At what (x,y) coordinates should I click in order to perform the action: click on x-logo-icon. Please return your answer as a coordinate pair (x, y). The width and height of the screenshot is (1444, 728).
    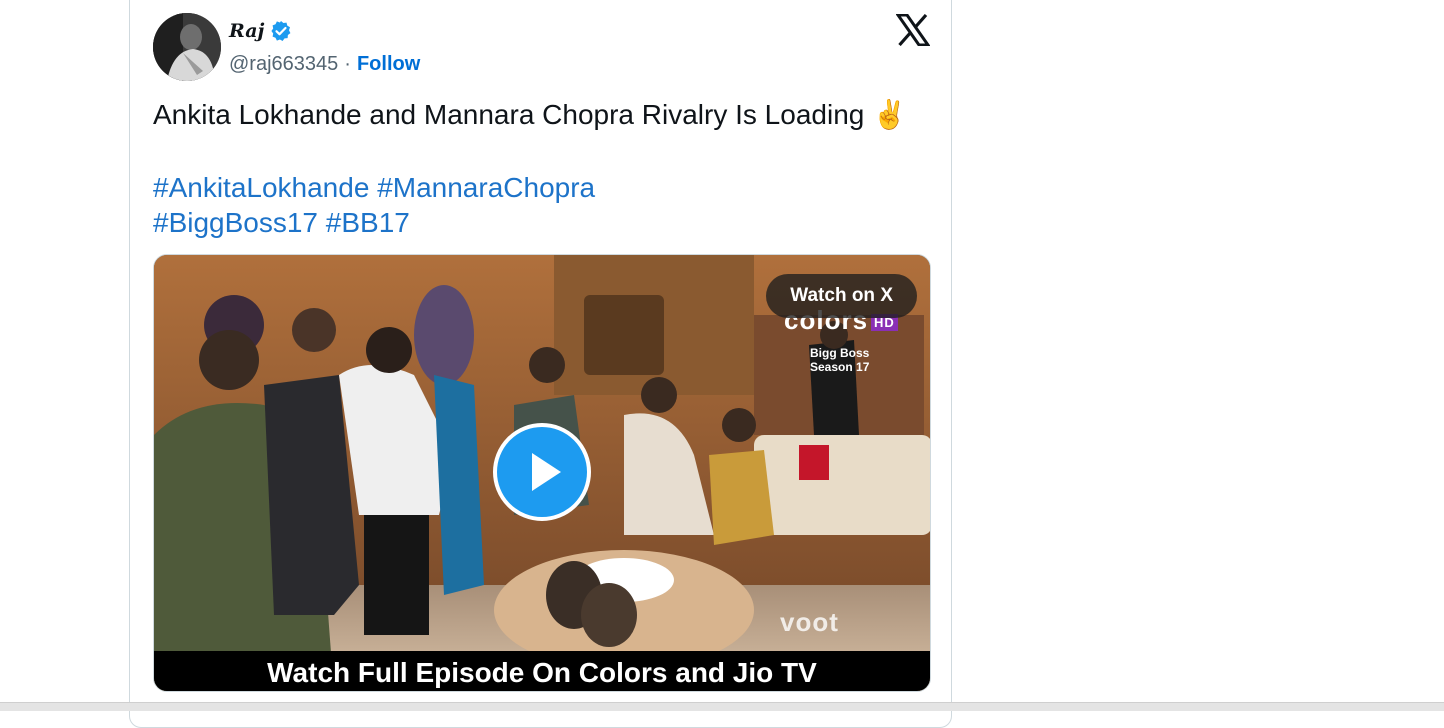
    Looking at the image, I should click on (913, 30).